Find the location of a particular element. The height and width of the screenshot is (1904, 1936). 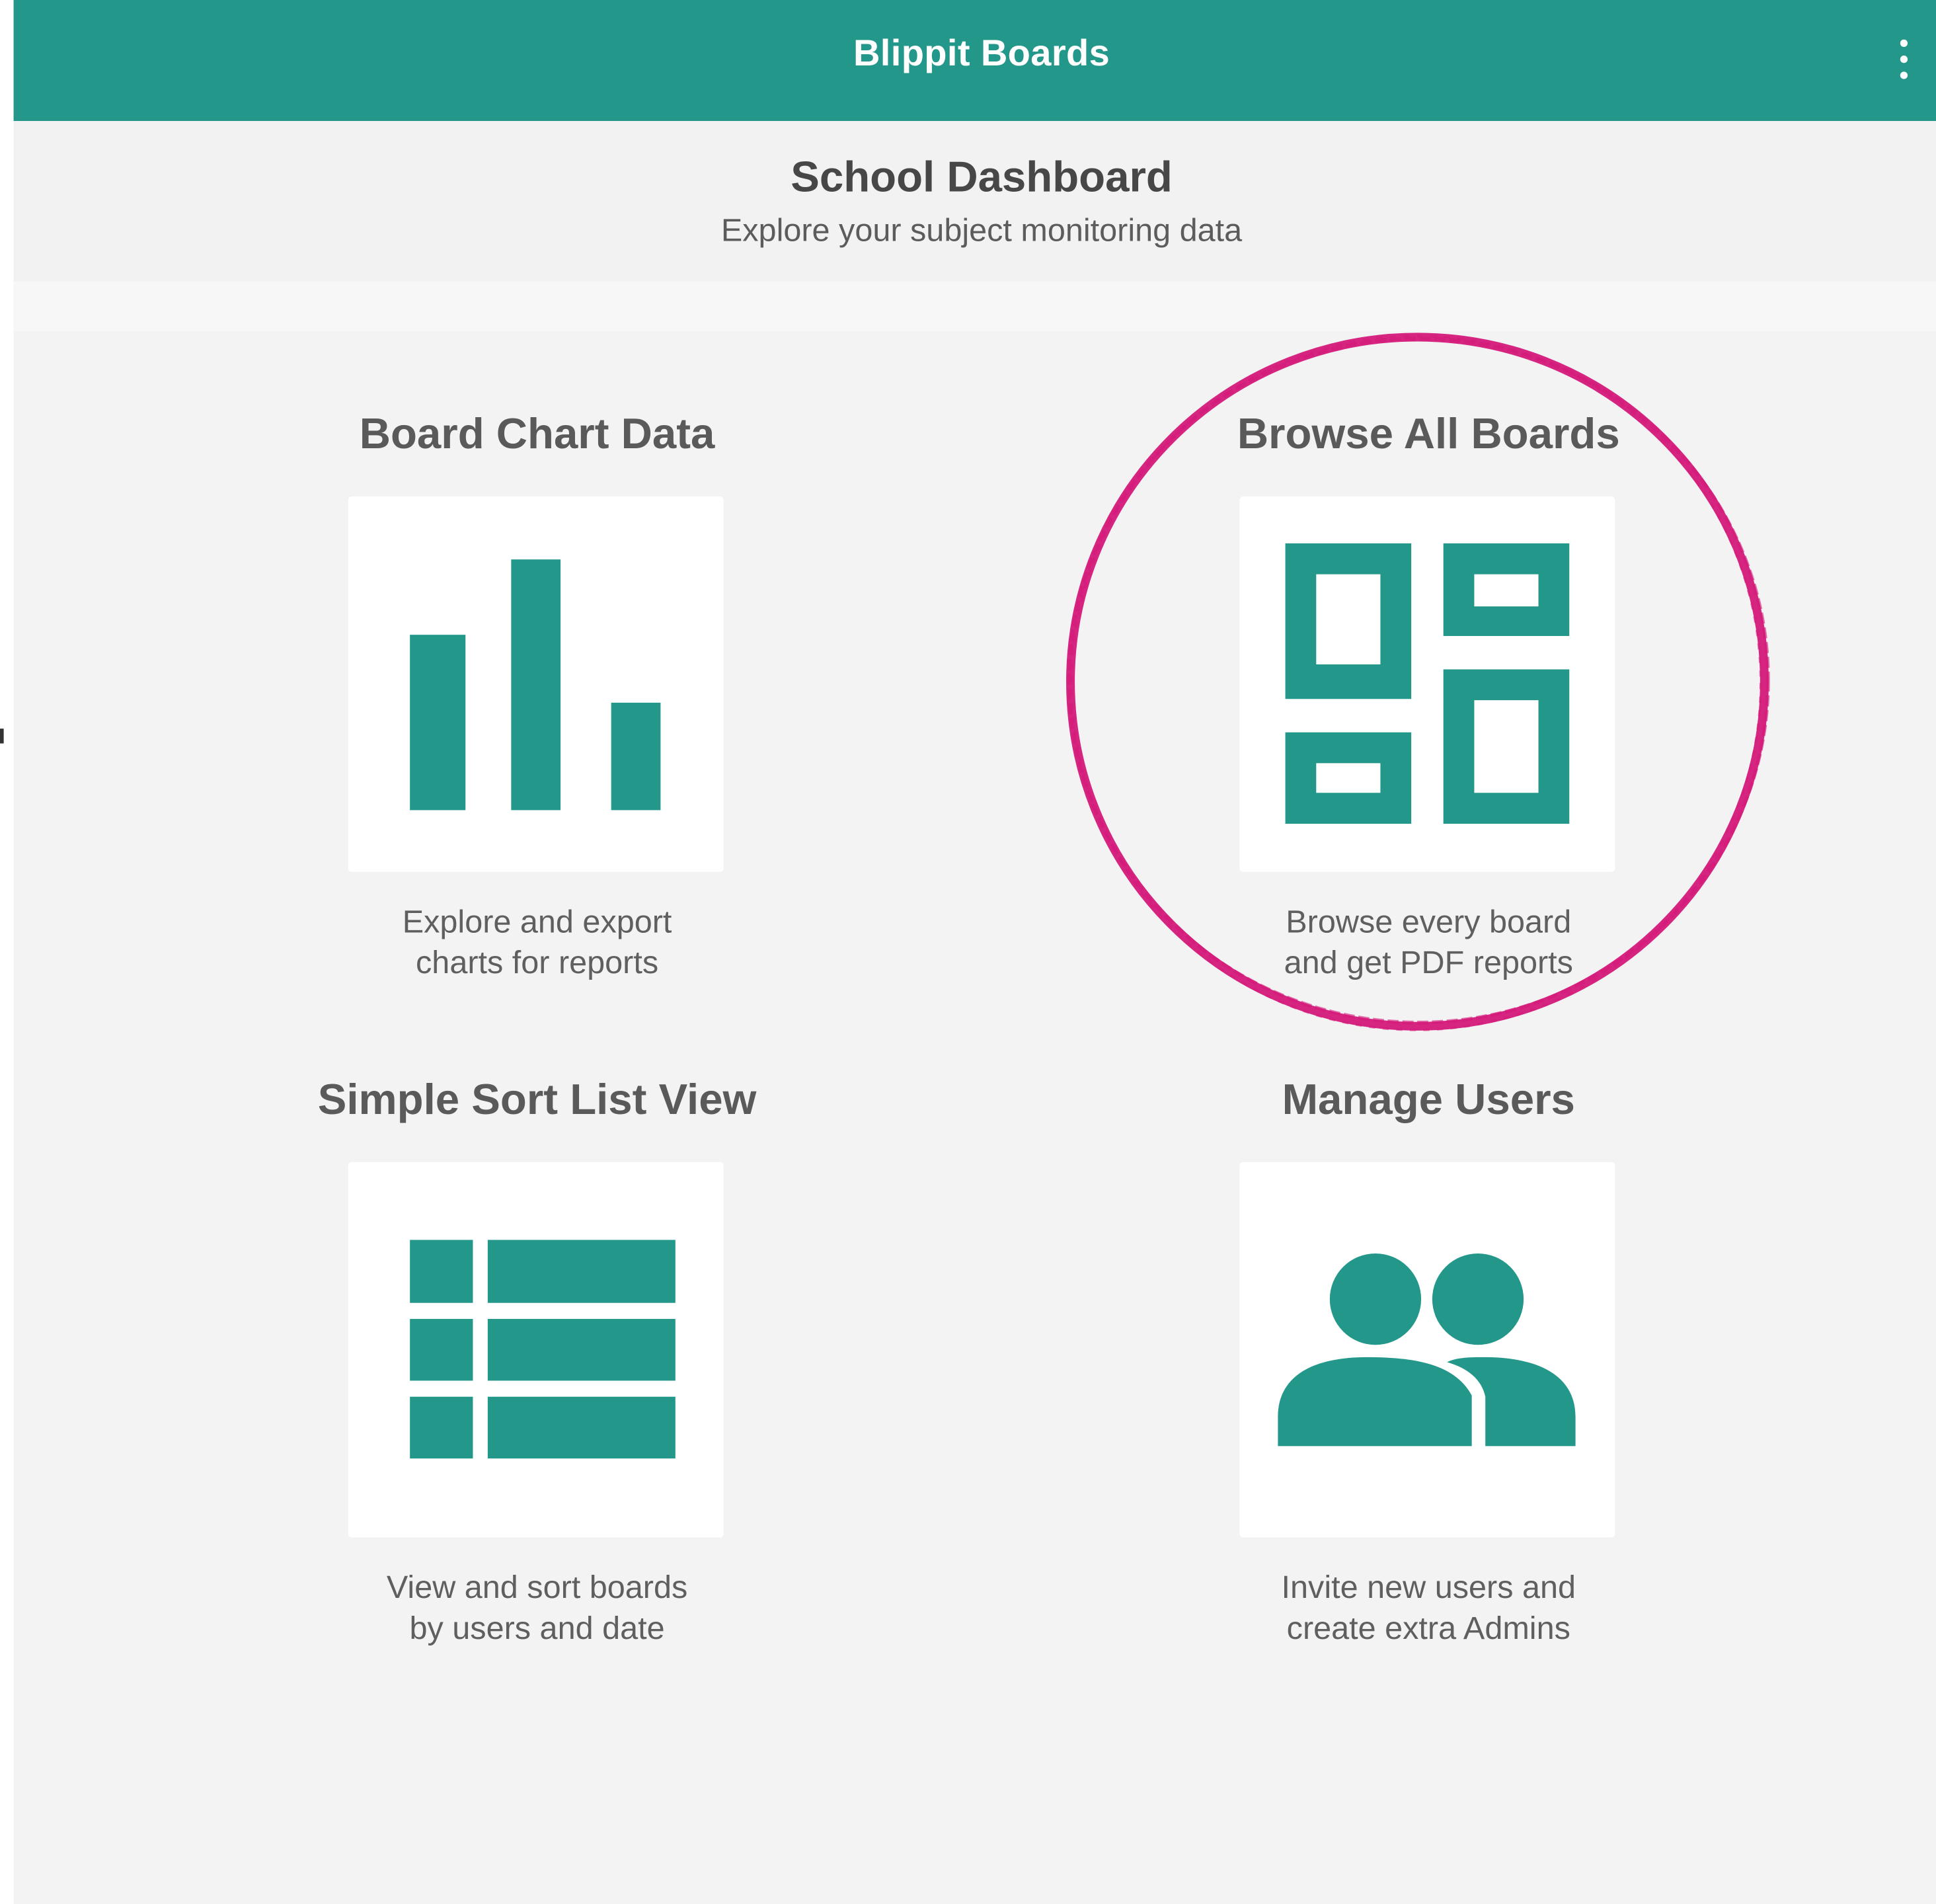

edge-artifact is located at coordinates (2, 736).